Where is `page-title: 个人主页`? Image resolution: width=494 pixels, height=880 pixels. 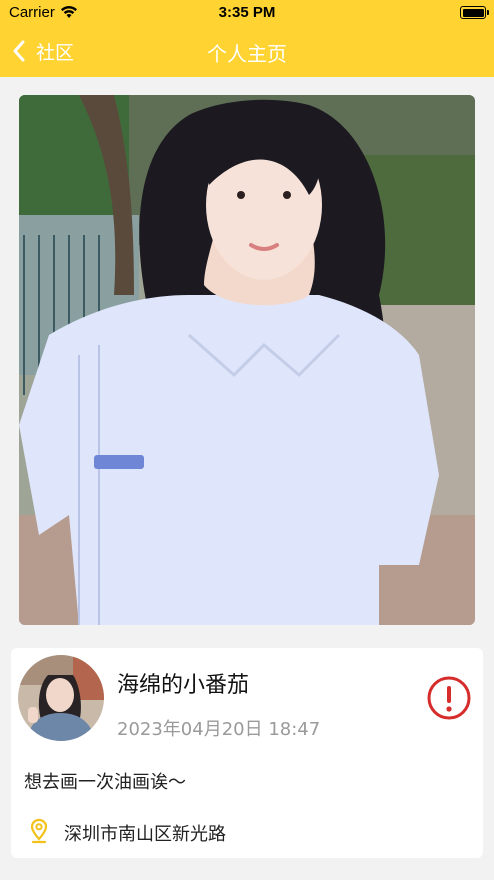 page-title: 个人主页 is located at coordinates (247, 54).